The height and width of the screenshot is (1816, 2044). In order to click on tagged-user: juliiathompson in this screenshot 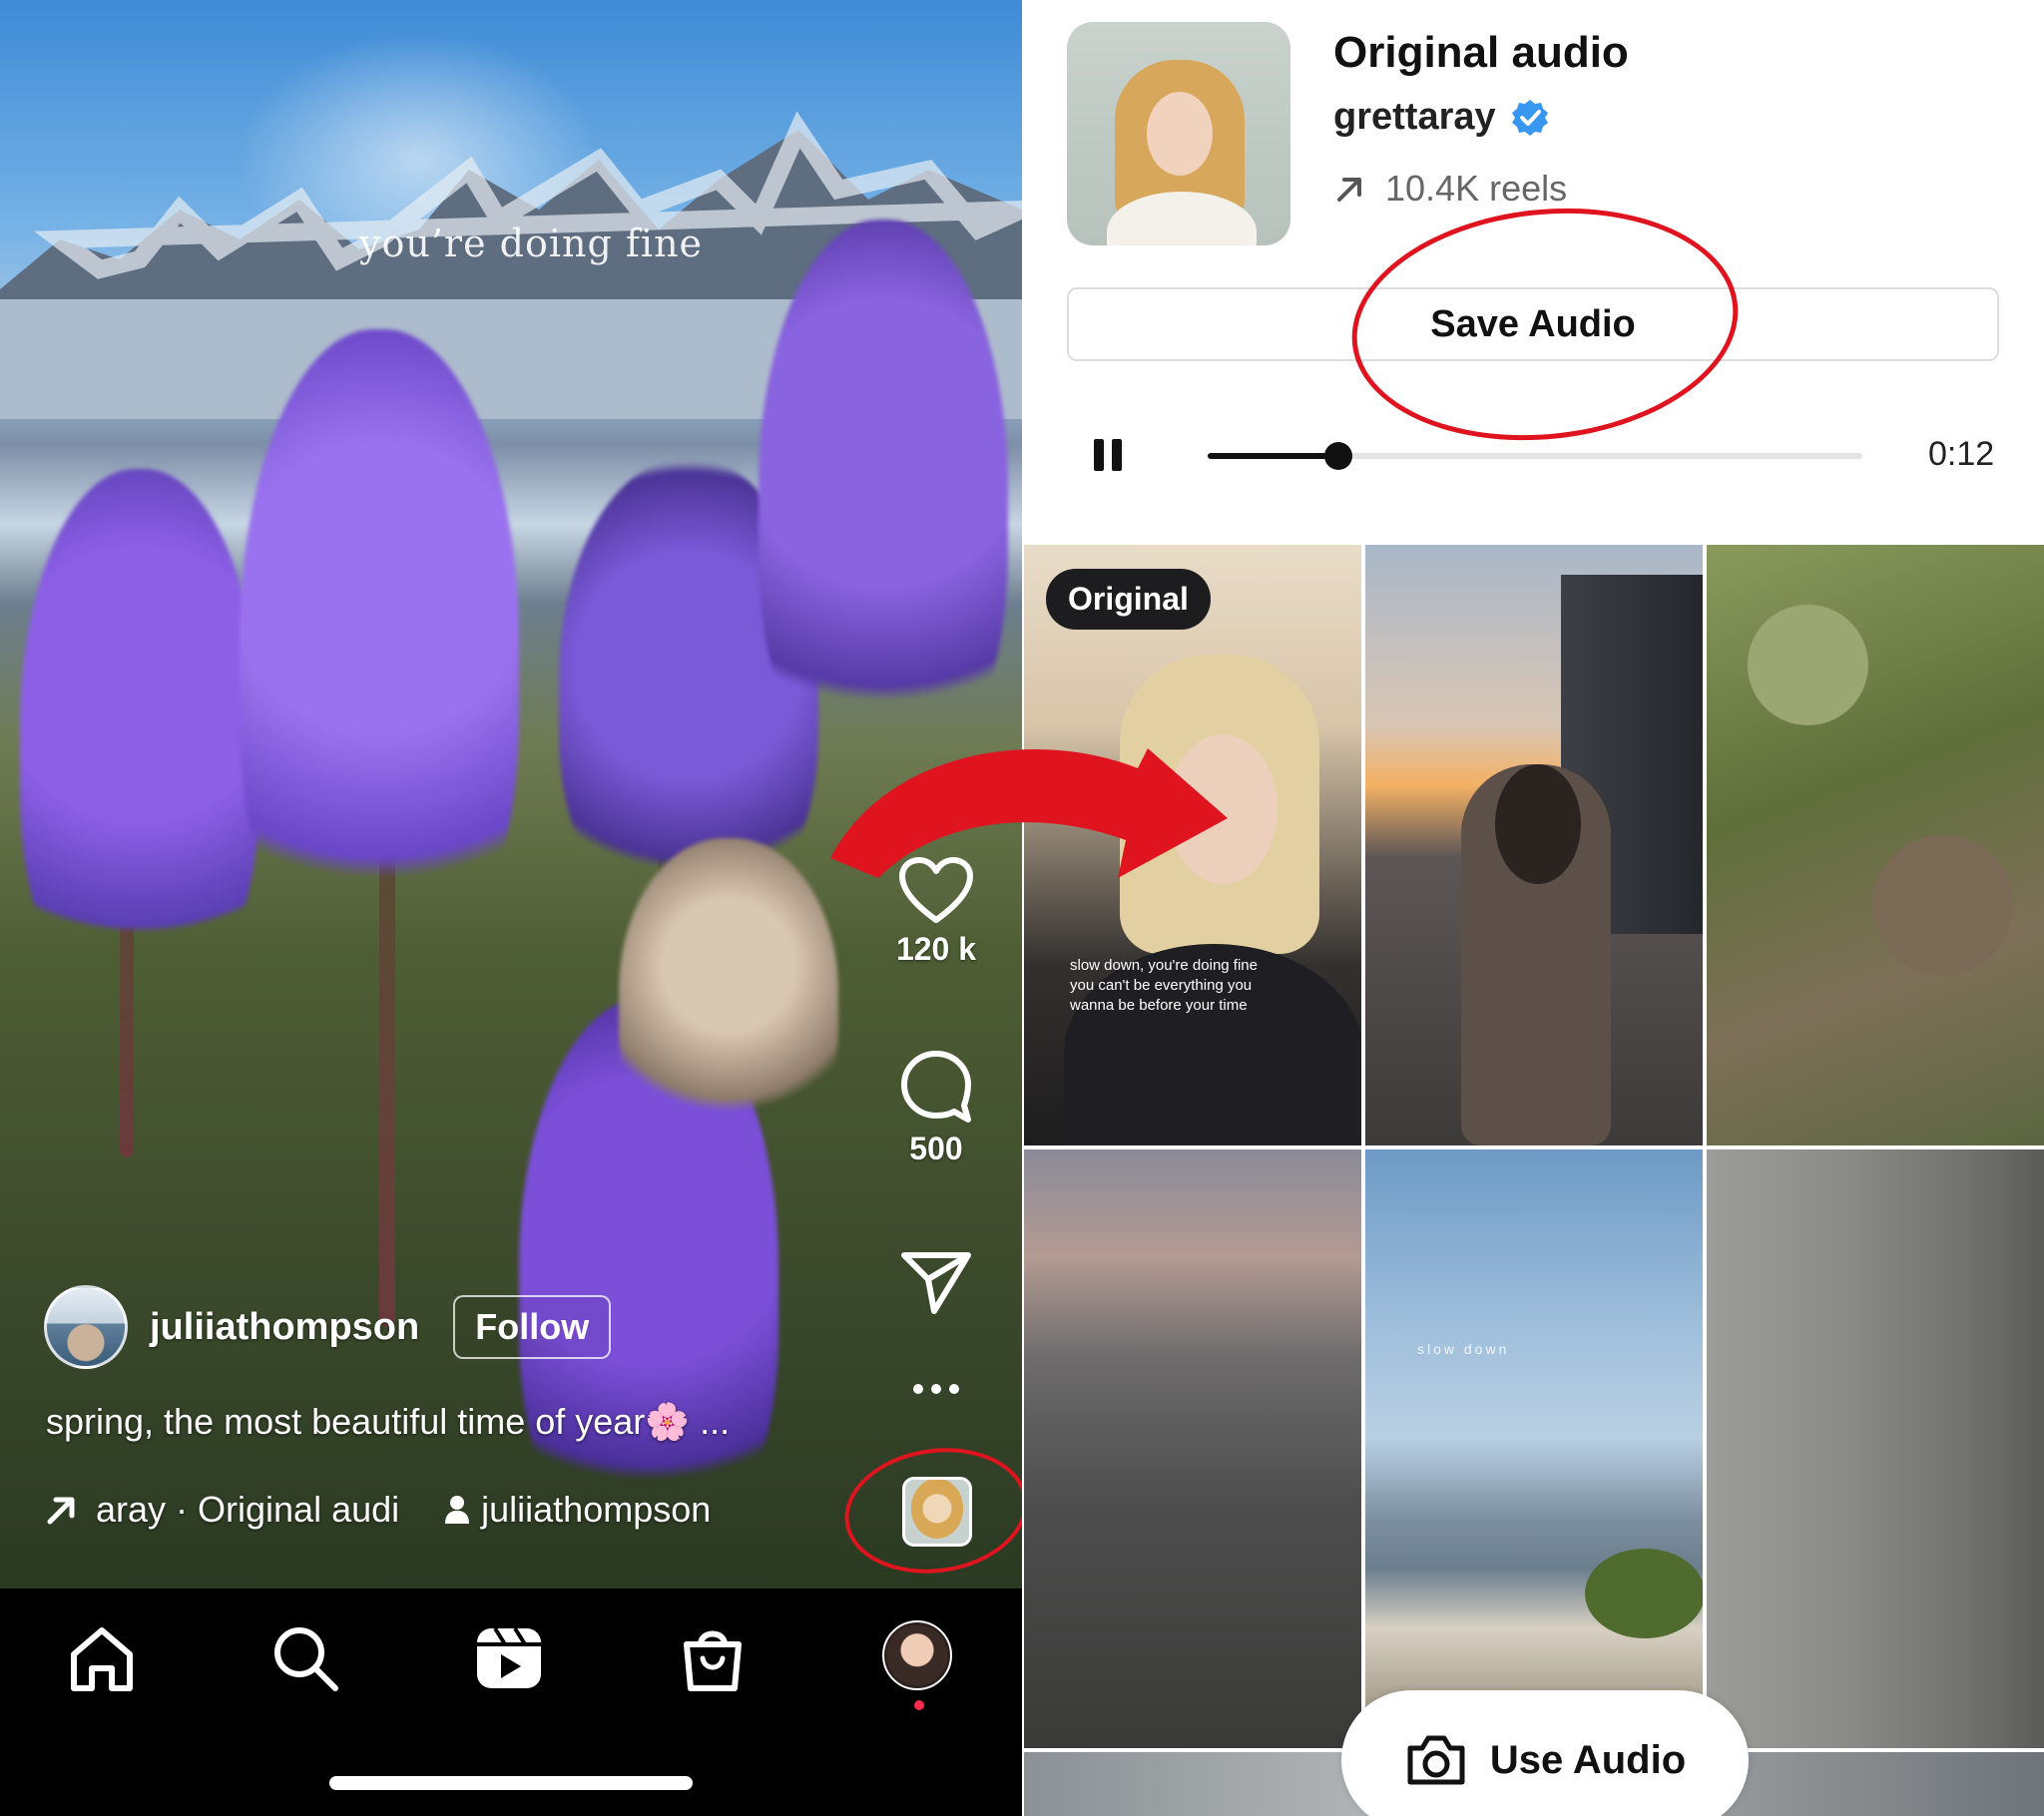, I will do `click(596, 1510)`.